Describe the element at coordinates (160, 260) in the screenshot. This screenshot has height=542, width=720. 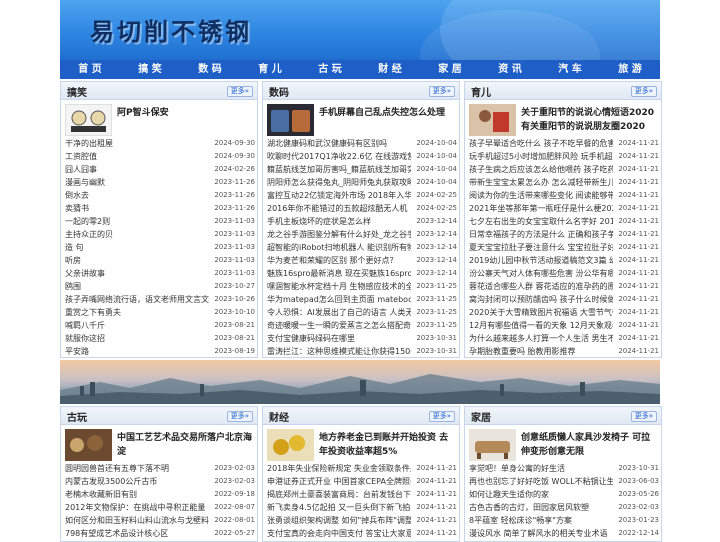
I see `list-item: 听房 2023-11-03` at that location.